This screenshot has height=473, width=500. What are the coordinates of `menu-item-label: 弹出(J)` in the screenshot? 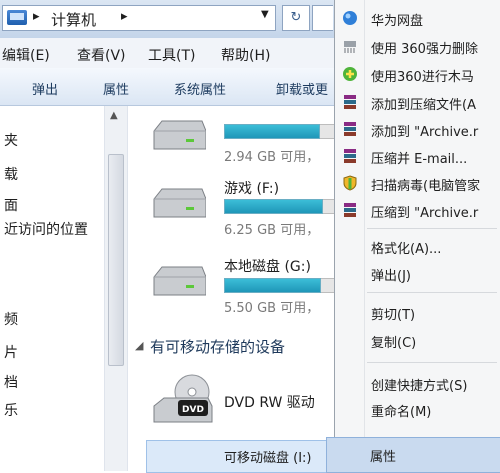 It's located at (391, 276).